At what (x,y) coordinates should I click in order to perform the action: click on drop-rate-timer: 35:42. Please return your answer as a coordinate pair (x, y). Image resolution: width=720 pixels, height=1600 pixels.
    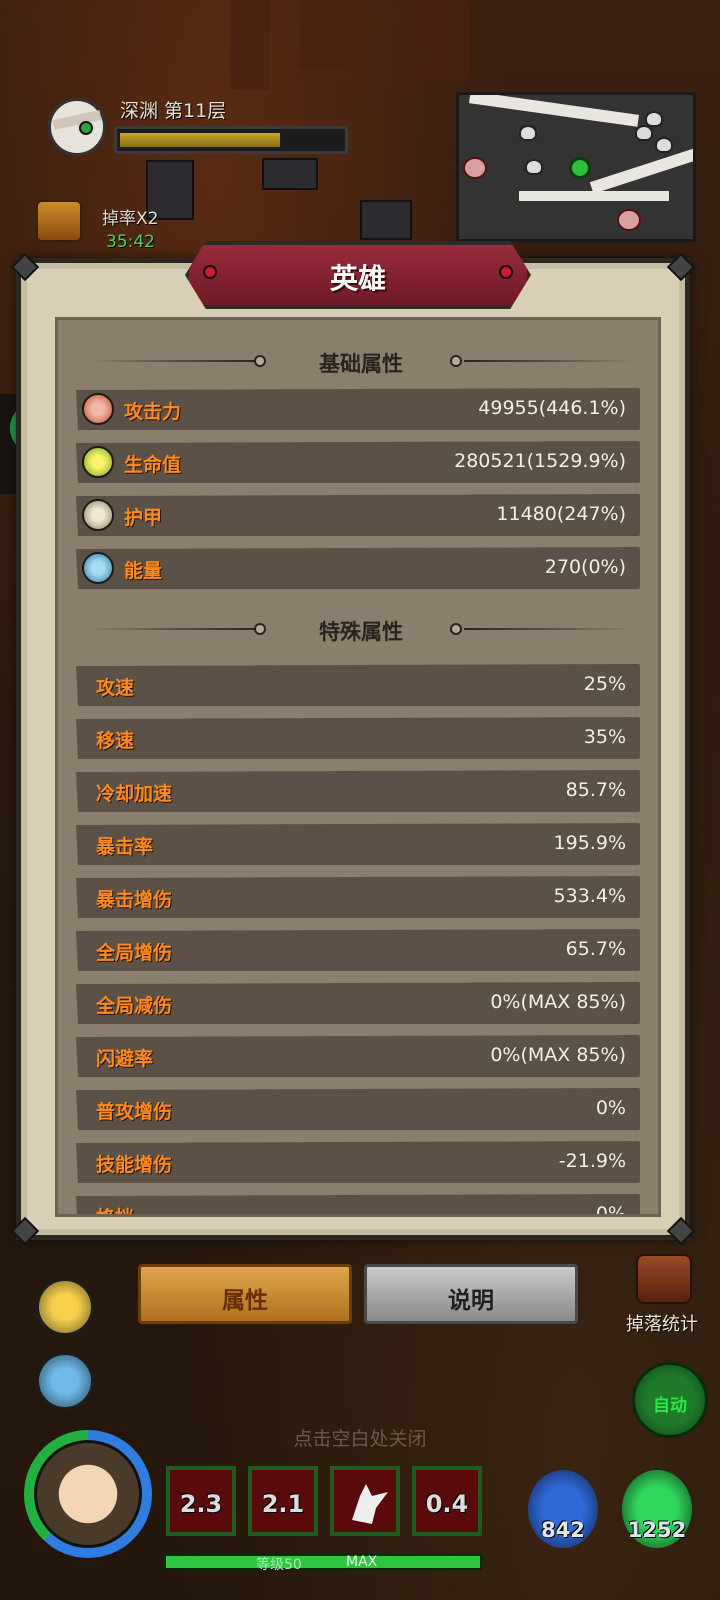
    Looking at the image, I should click on (130, 242).